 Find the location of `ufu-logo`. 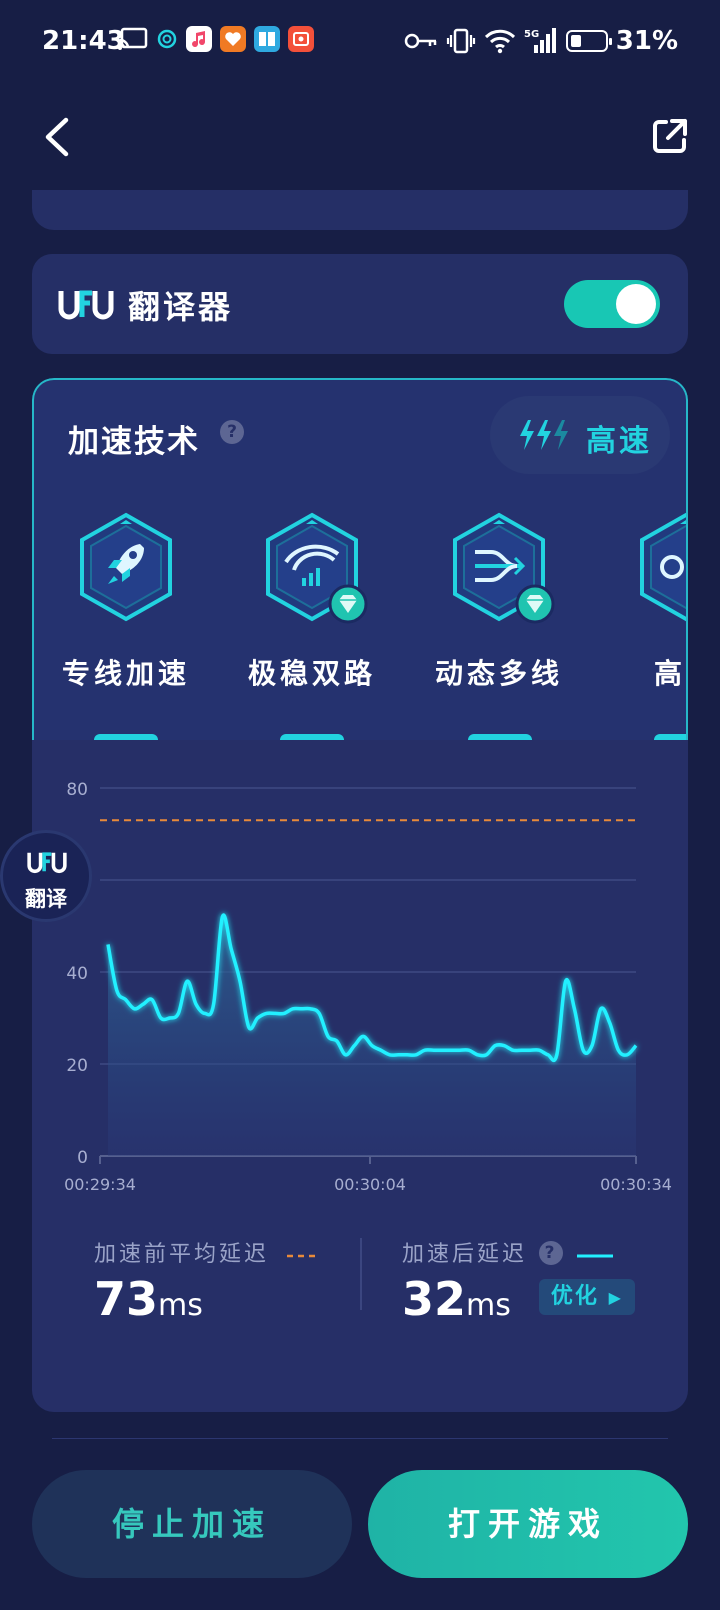

ufu-logo is located at coordinates (47, 863).